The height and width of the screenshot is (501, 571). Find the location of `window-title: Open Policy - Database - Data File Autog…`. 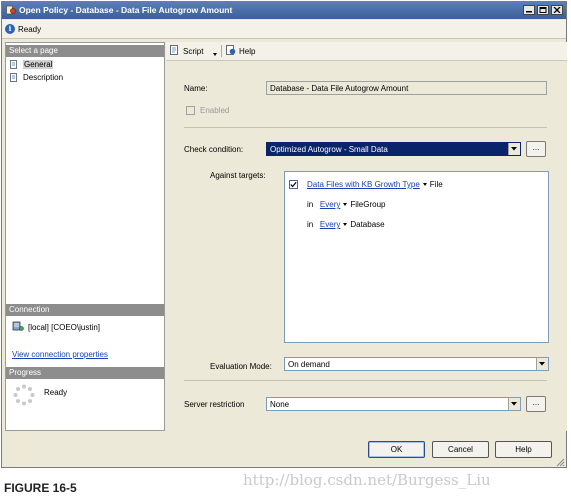

window-title: Open Policy - Database - Data File Autog… is located at coordinates (126, 10).